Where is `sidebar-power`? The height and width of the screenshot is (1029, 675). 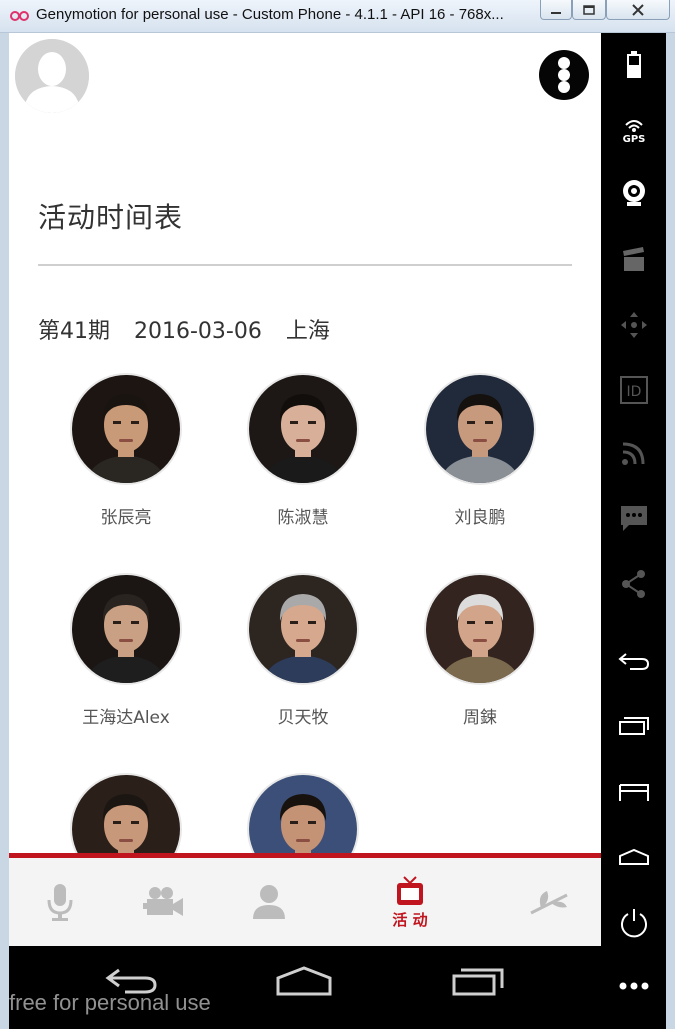
sidebar-power is located at coordinates (633, 923).